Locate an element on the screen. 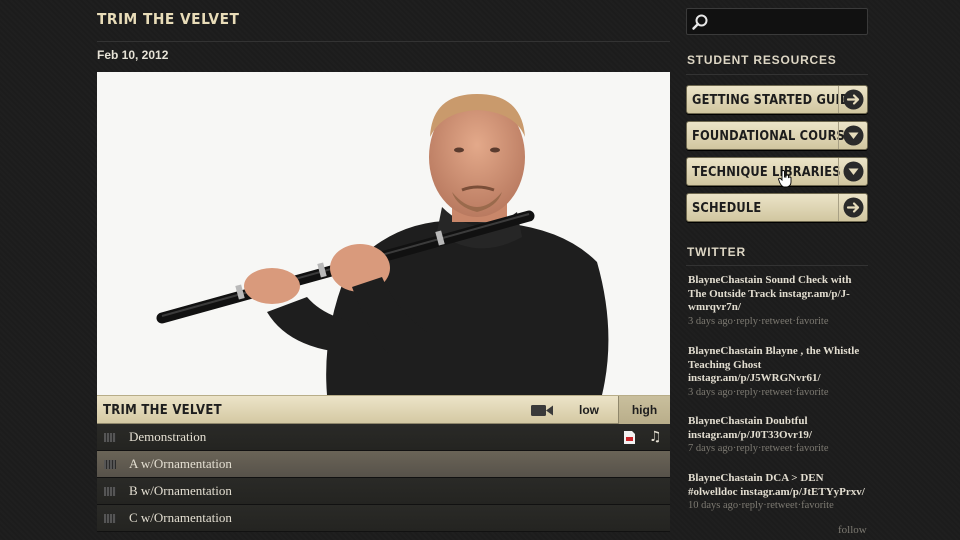  track-item-b: B w/Ornamentation is located at coordinates (383, 491).